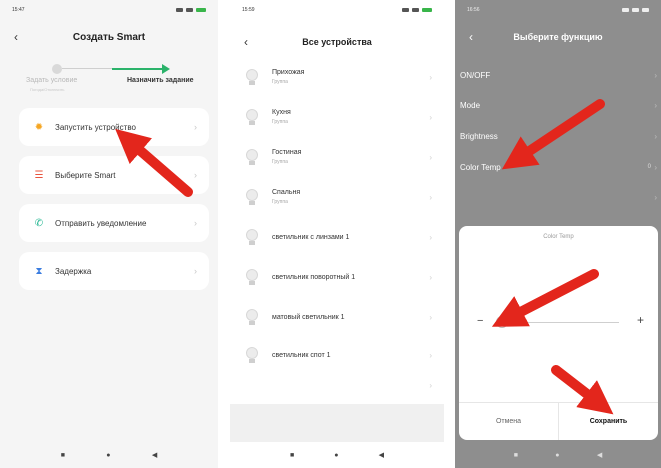 The height and width of the screenshot is (468, 661). What do you see at coordinates (85, 175) in the screenshot?
I see `card-label: Выберите Smart` at bounding box center [85, 175].